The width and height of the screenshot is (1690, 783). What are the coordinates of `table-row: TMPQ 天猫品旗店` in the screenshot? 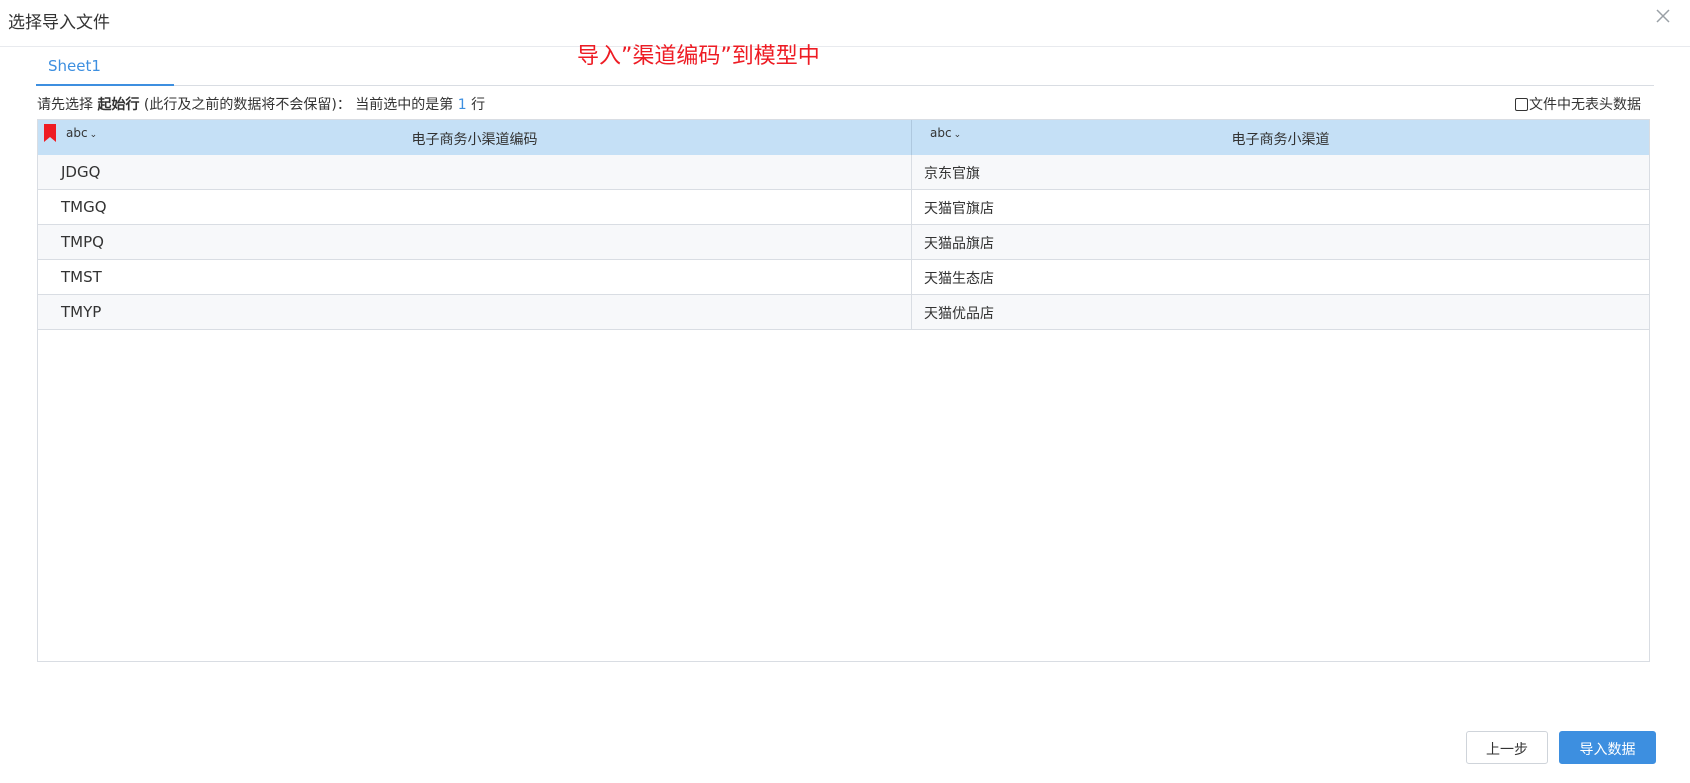 It's located at (843, 242).